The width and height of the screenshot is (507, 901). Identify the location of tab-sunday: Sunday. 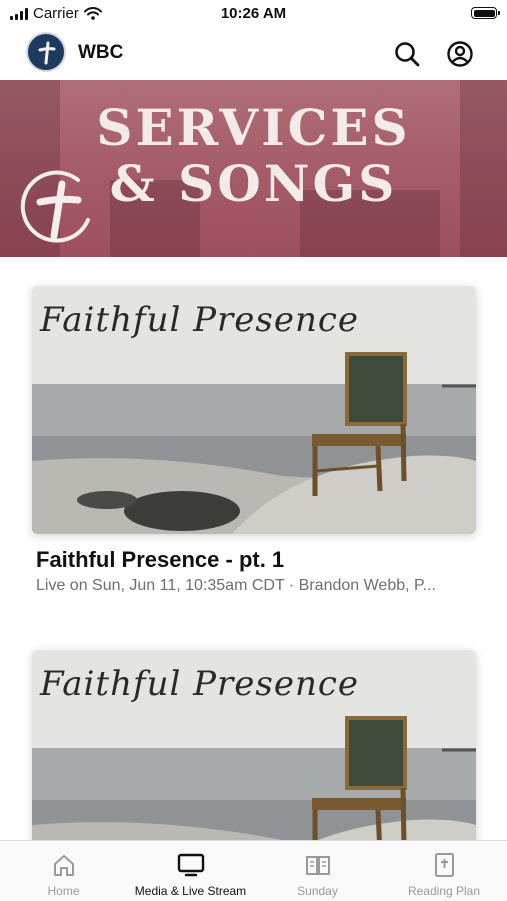
(317, 871).